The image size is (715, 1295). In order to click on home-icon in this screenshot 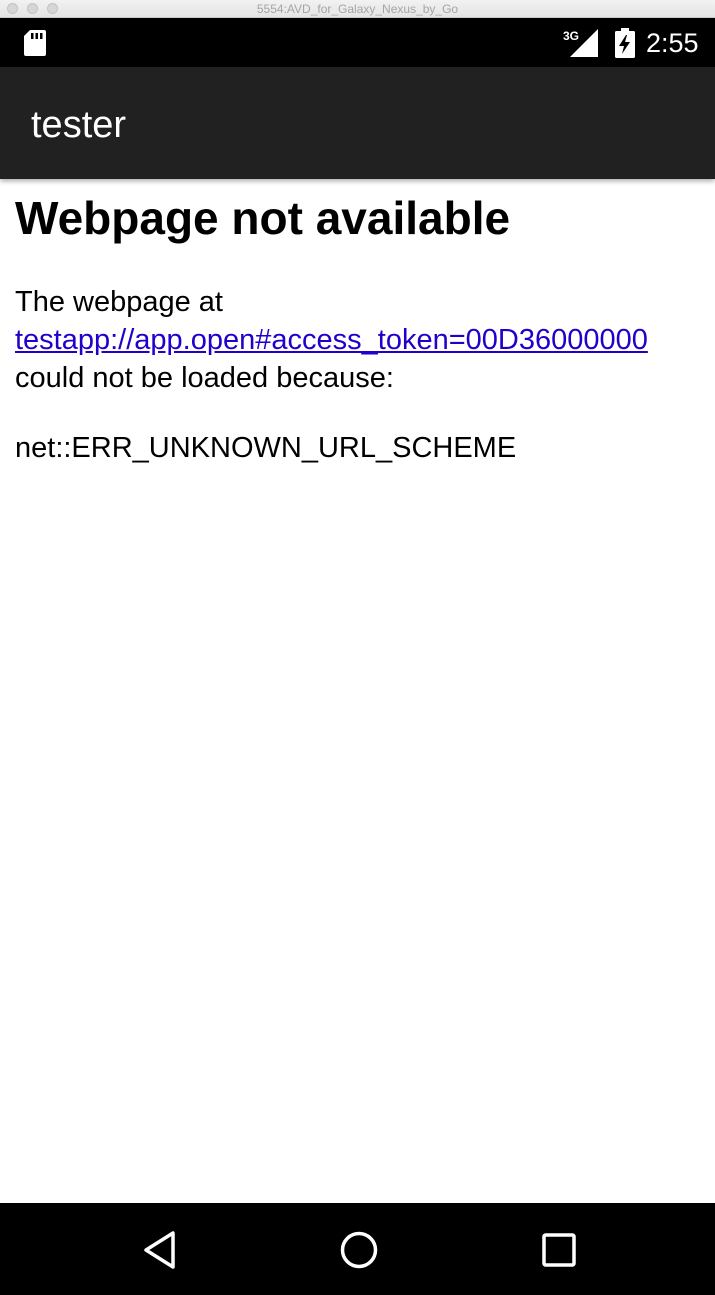, I will do `click(359, 1250)`.